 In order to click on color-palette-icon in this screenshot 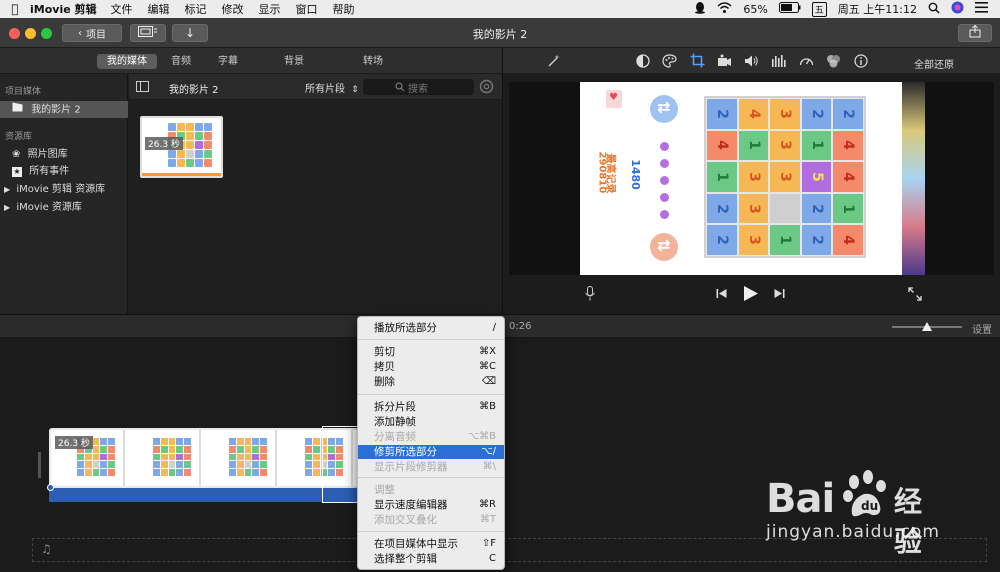, I will do `click(669, 62)`.